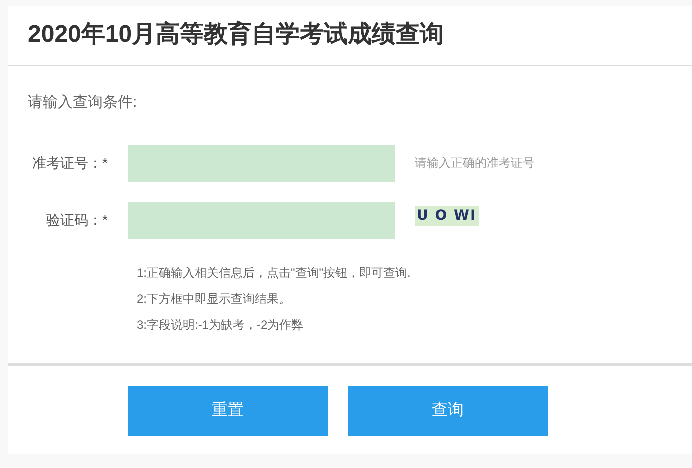 This screenshot has width=692, height=468. Describe the element at coordinates (228, 411) in the screenshot. I see `action-button: 重置` at that location.